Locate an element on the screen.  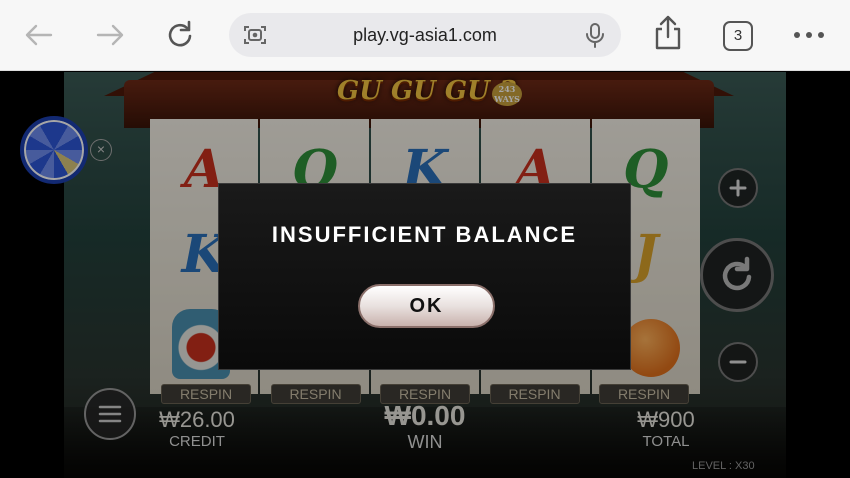
url-text: play.vg-asia1.com is located at coordinates (425, 35).